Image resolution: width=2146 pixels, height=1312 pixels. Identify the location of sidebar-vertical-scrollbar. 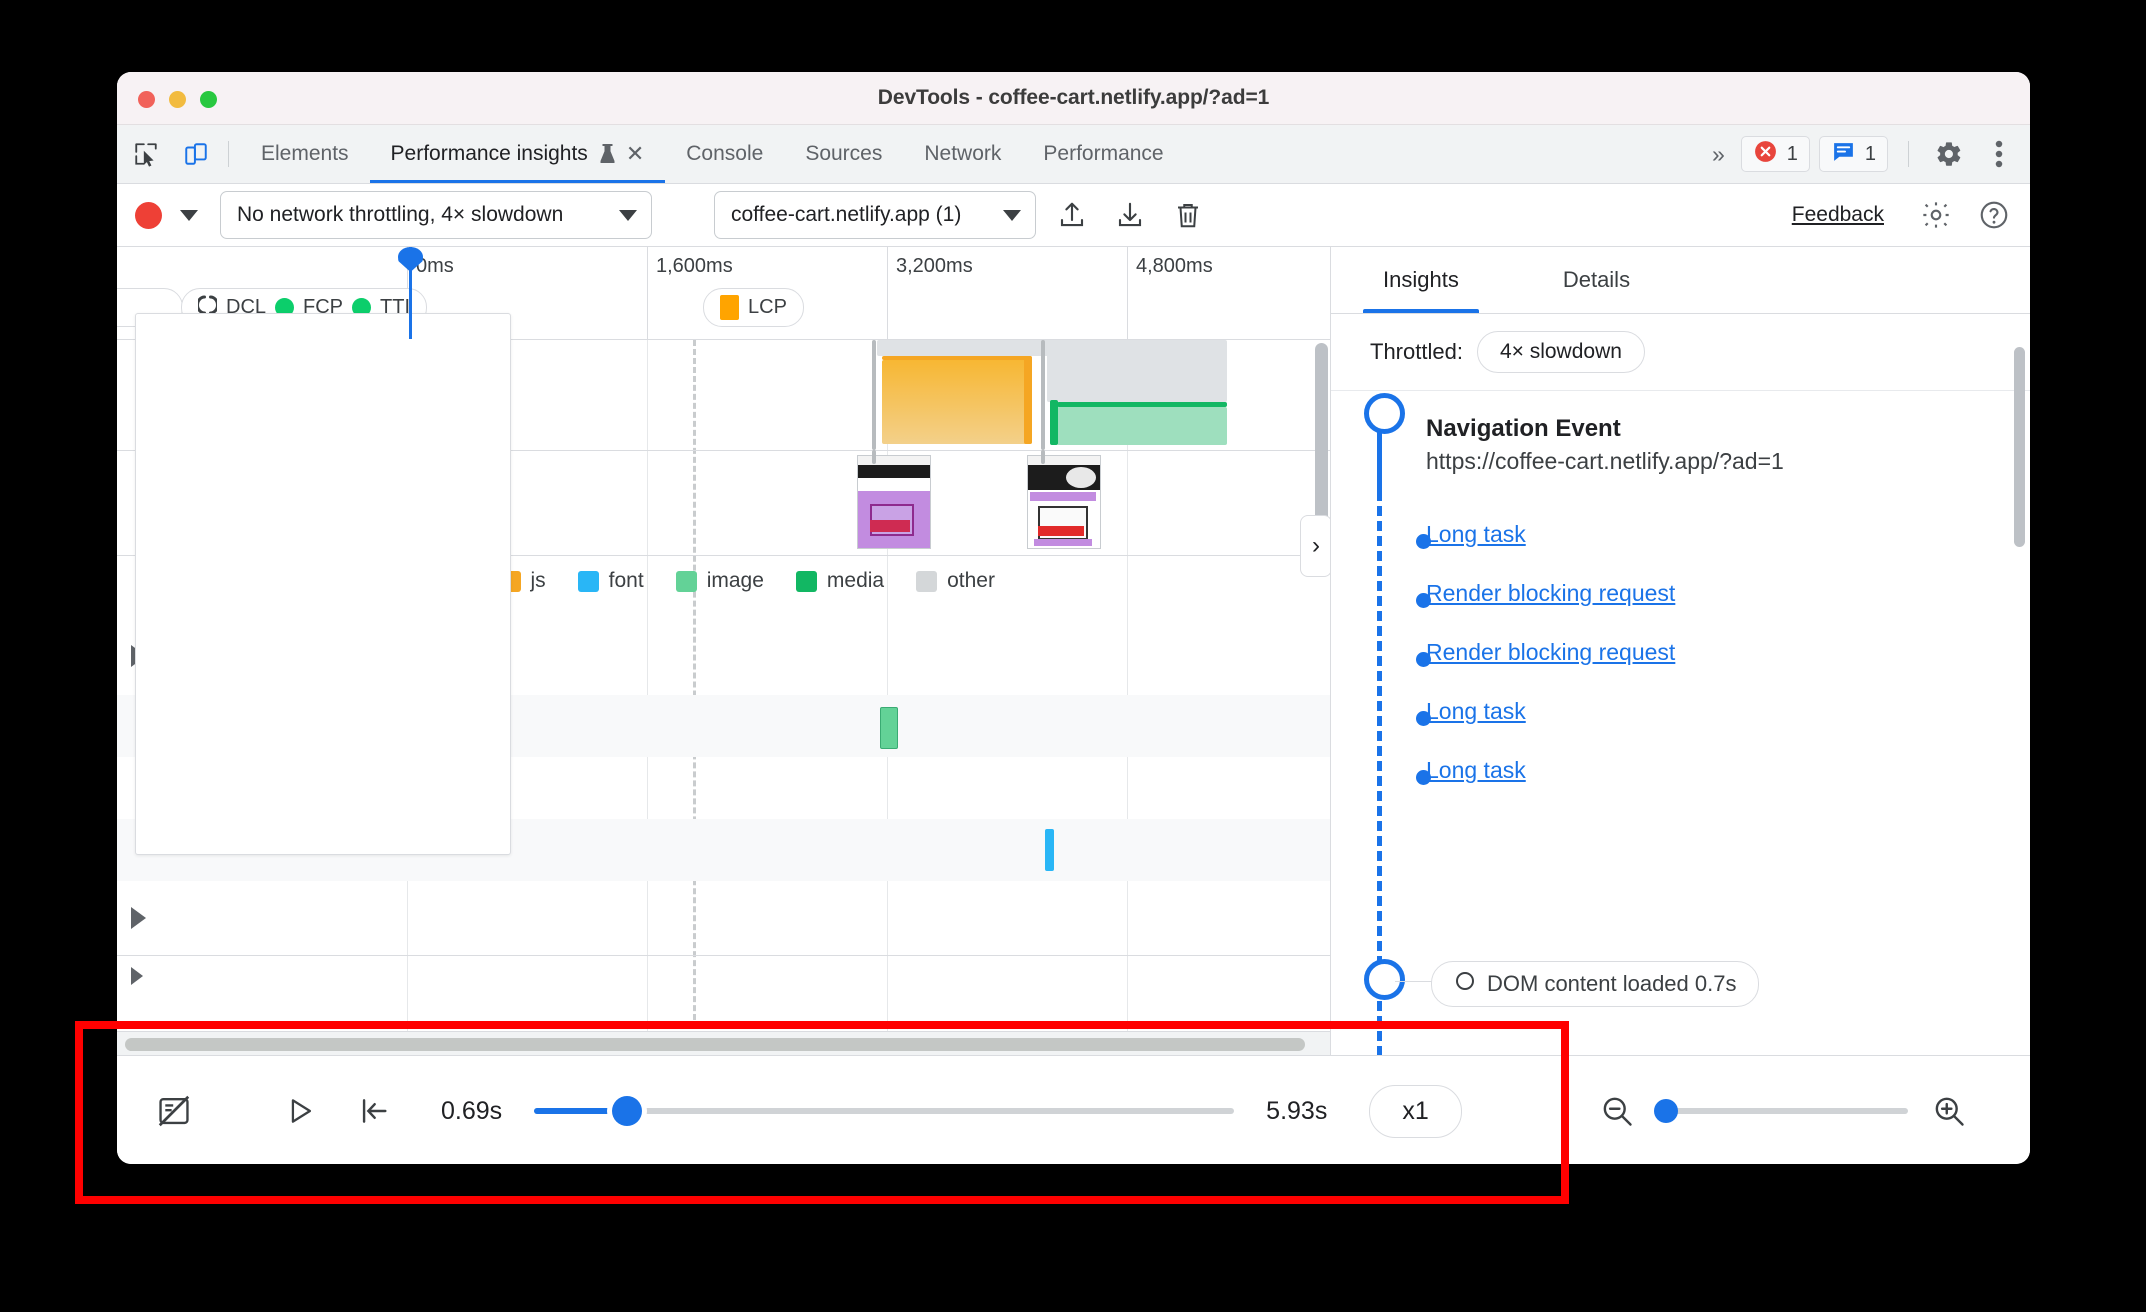
(2019, 447).